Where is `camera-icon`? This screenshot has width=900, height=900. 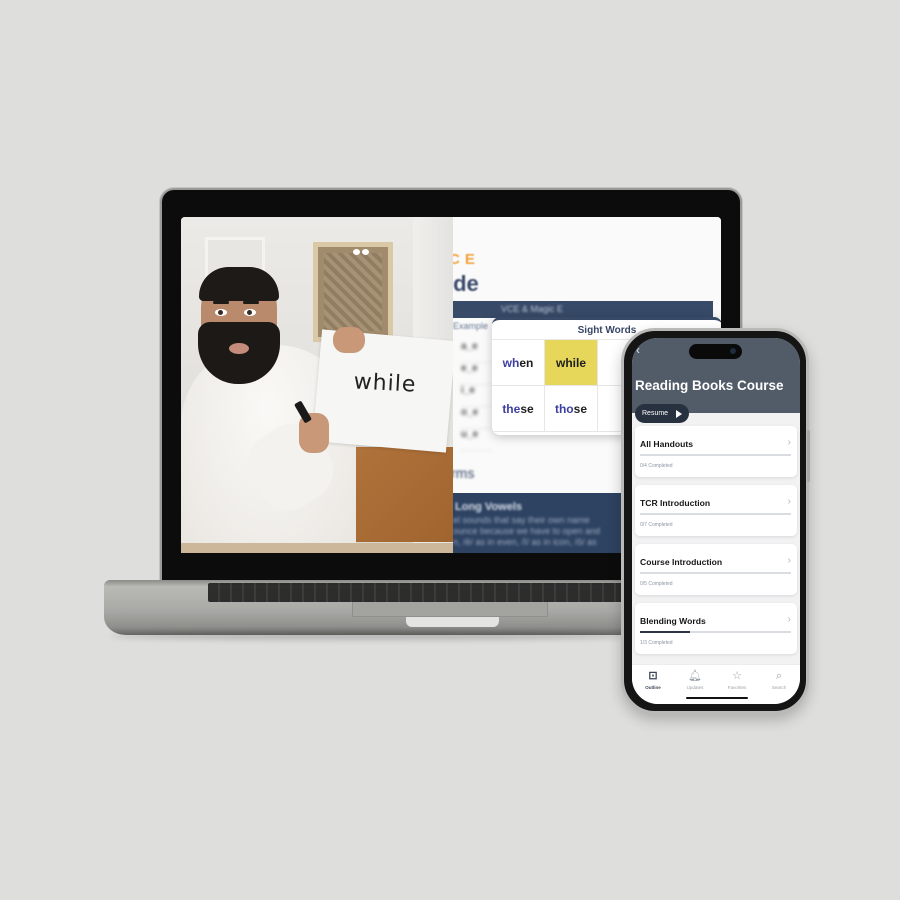
camera-icon is located at coordinates (733, 351).